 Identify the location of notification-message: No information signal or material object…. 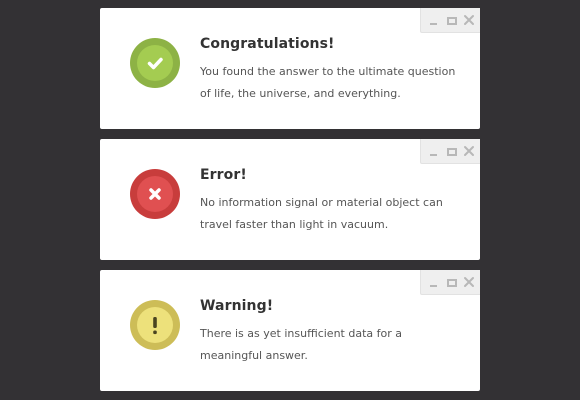
(321, 213).